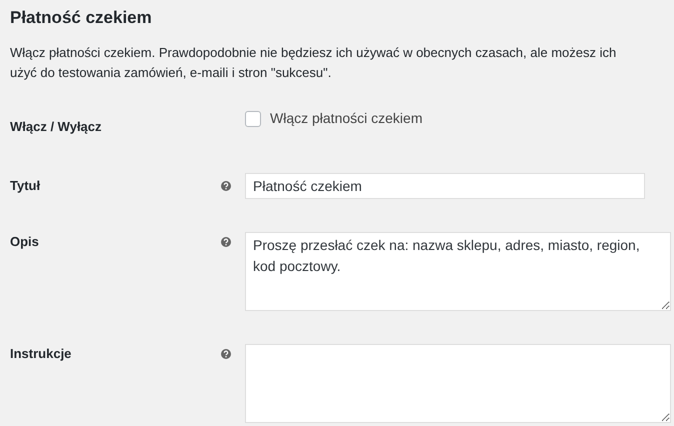 Image resolution: width=674 pixels, height=426 pixels. Describe the element at coordinates (445, 186) in the screenshot. I see `text-field: Płatność czekiem` at that location.